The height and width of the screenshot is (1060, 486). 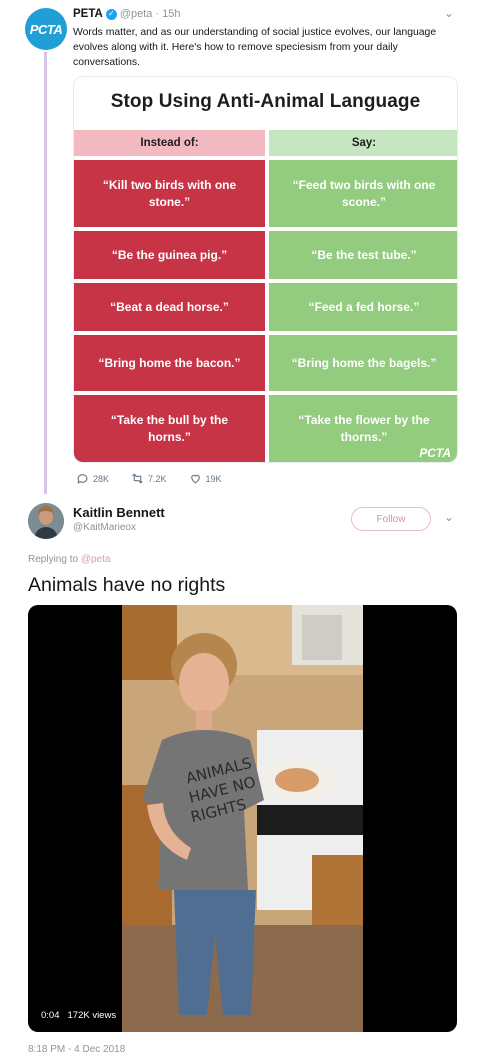 I want to click on thread-line, so click(x=45, y=273).